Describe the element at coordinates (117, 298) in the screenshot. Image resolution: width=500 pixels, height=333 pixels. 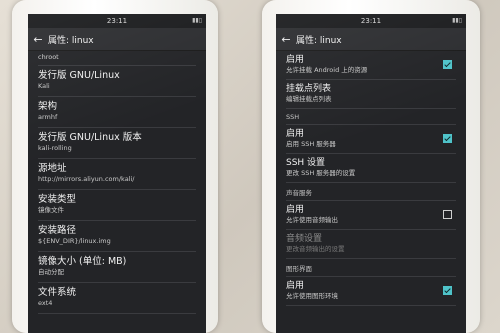
I see `list-item-filesystem: 文件系统 ext4` at that location.